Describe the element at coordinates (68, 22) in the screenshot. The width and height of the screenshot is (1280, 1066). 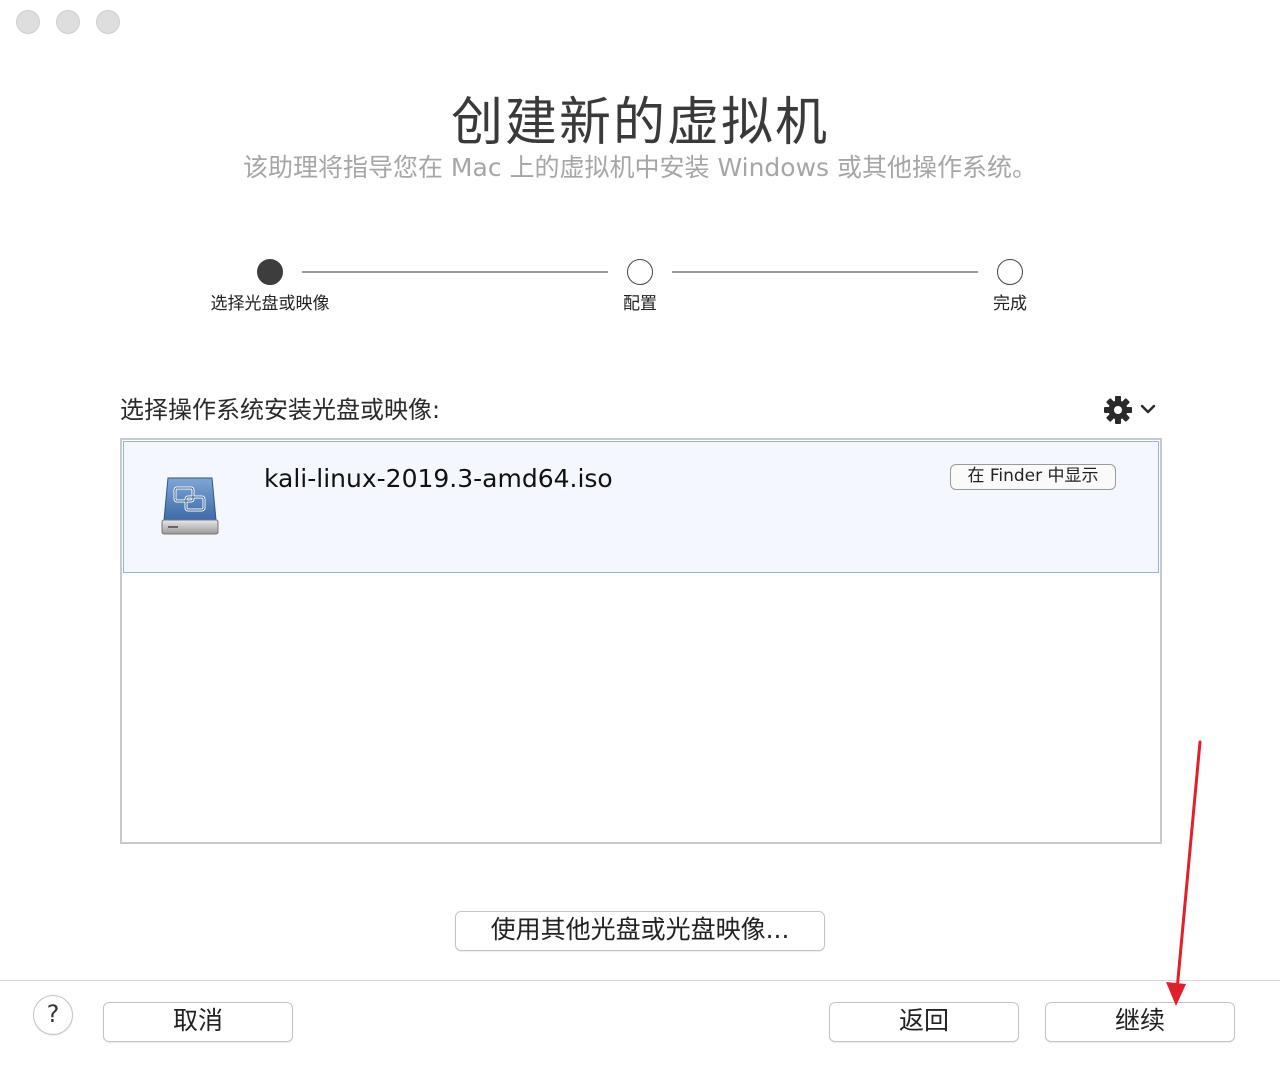
I see `window-minimize-button` at that location.